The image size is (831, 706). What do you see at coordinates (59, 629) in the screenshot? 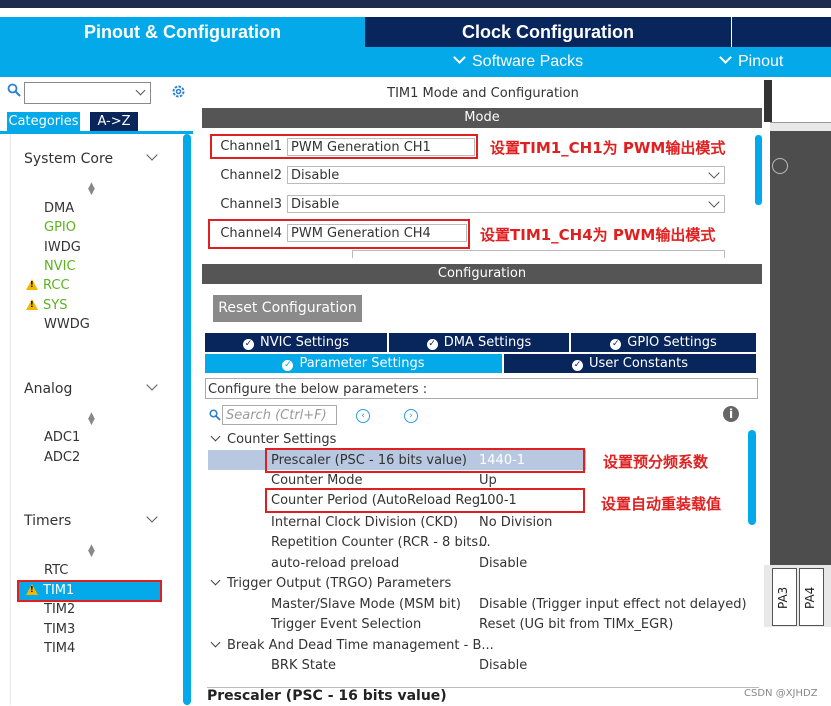
I see `tree-item-tim3: TIM3` at bounding box center [59, 629].